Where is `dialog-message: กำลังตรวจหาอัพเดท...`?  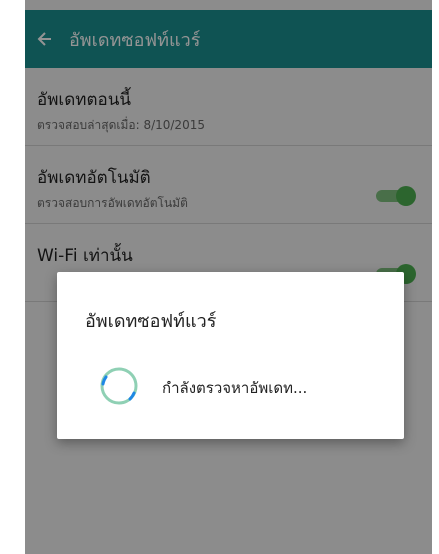 dialog-message: กำลังตรวจหาอัพเดท... is located at coordinates (235, 388).